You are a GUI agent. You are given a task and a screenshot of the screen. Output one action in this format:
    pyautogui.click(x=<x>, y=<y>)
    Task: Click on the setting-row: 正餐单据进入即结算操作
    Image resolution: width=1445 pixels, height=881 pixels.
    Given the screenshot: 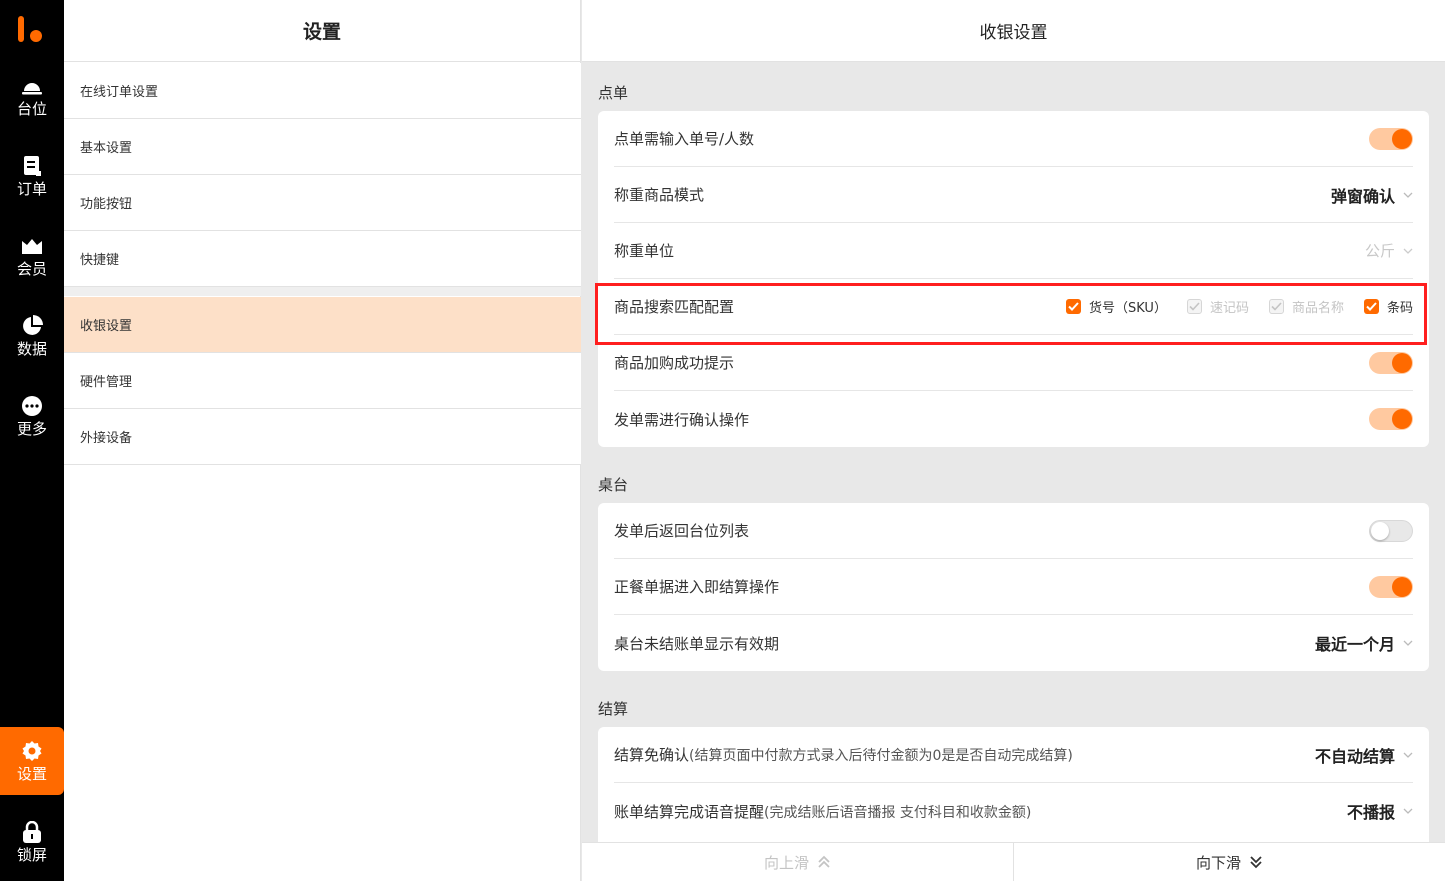 What is the action you would take?
    pyautogui.click(x=1013, y=587)
    